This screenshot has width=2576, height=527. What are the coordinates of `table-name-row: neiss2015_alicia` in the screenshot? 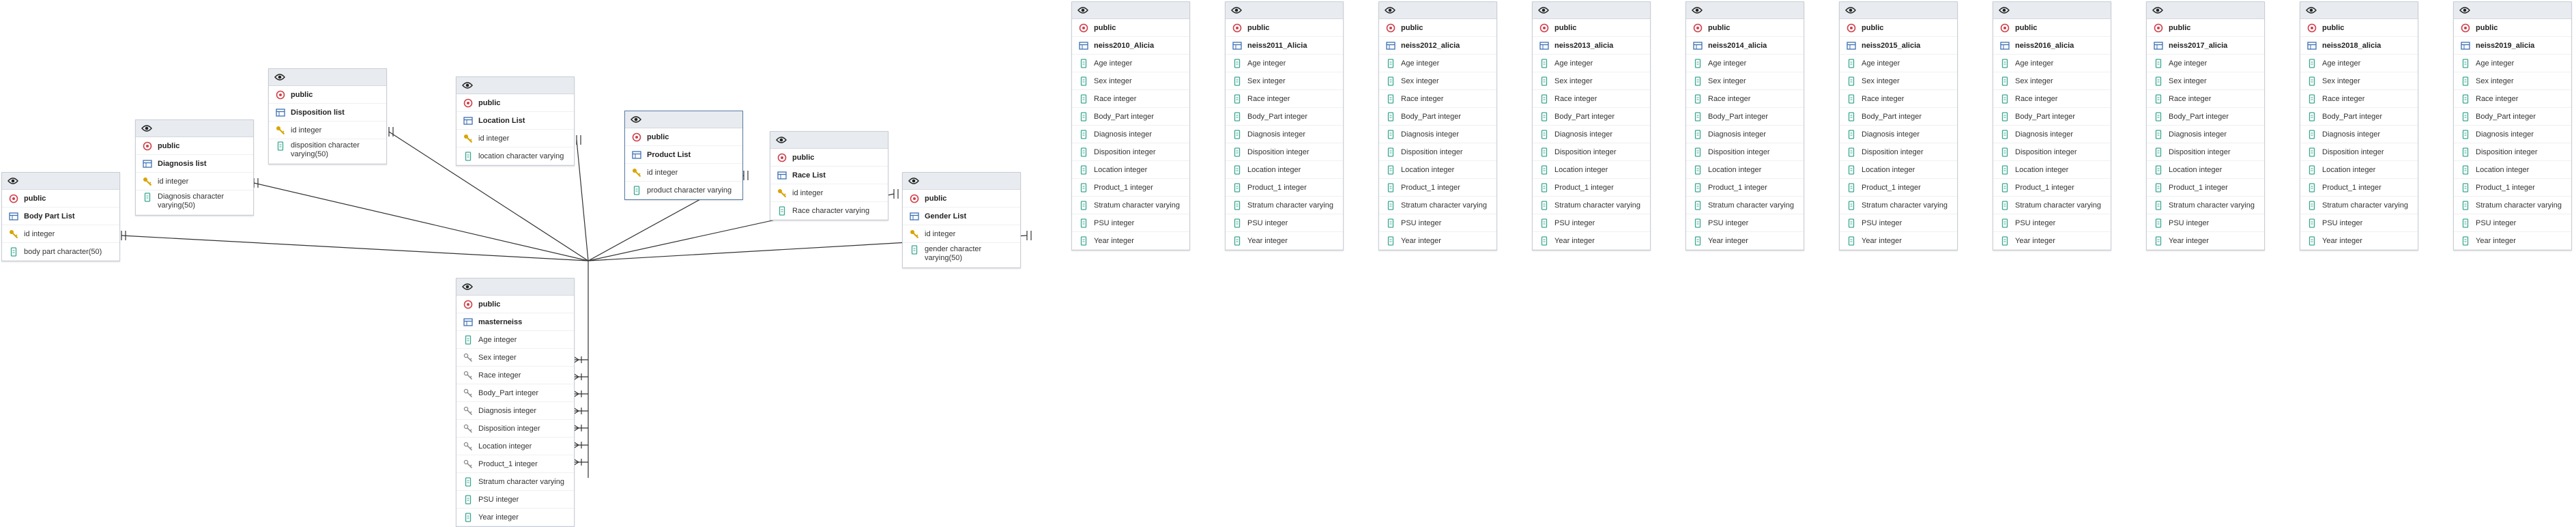 It's located at (1898, 46).